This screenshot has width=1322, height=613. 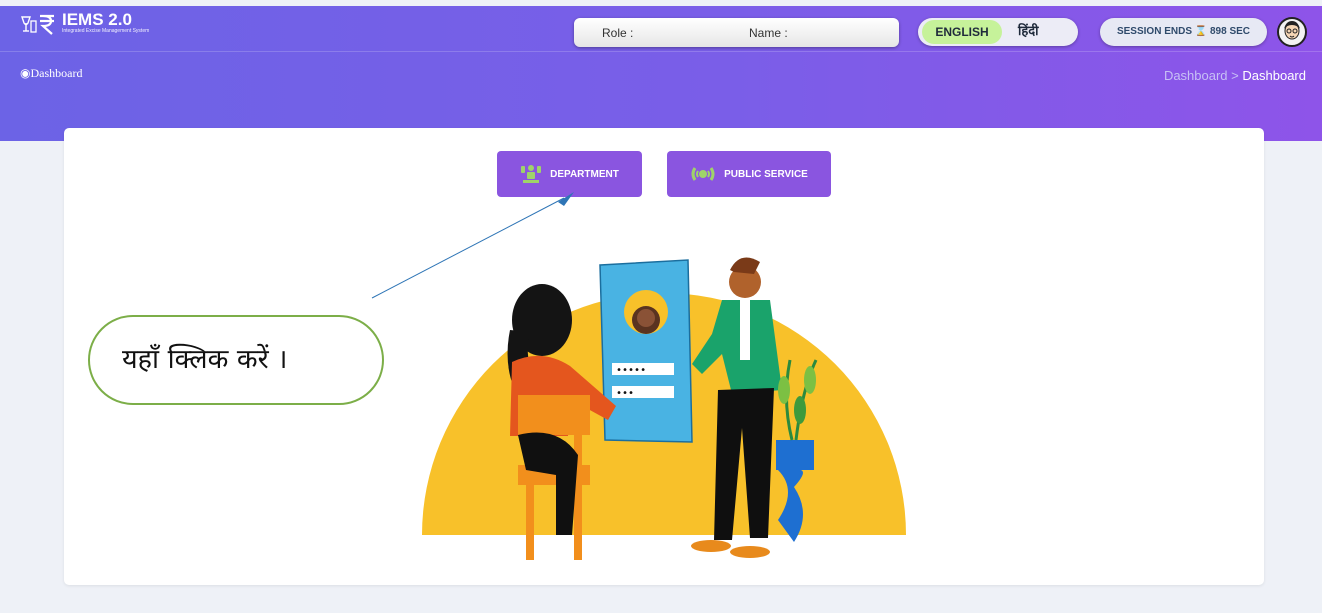 What do you see at coordinates (472, 245) in the screenshot?
I see `annotation-arrow` at bounding box center [472, 245].